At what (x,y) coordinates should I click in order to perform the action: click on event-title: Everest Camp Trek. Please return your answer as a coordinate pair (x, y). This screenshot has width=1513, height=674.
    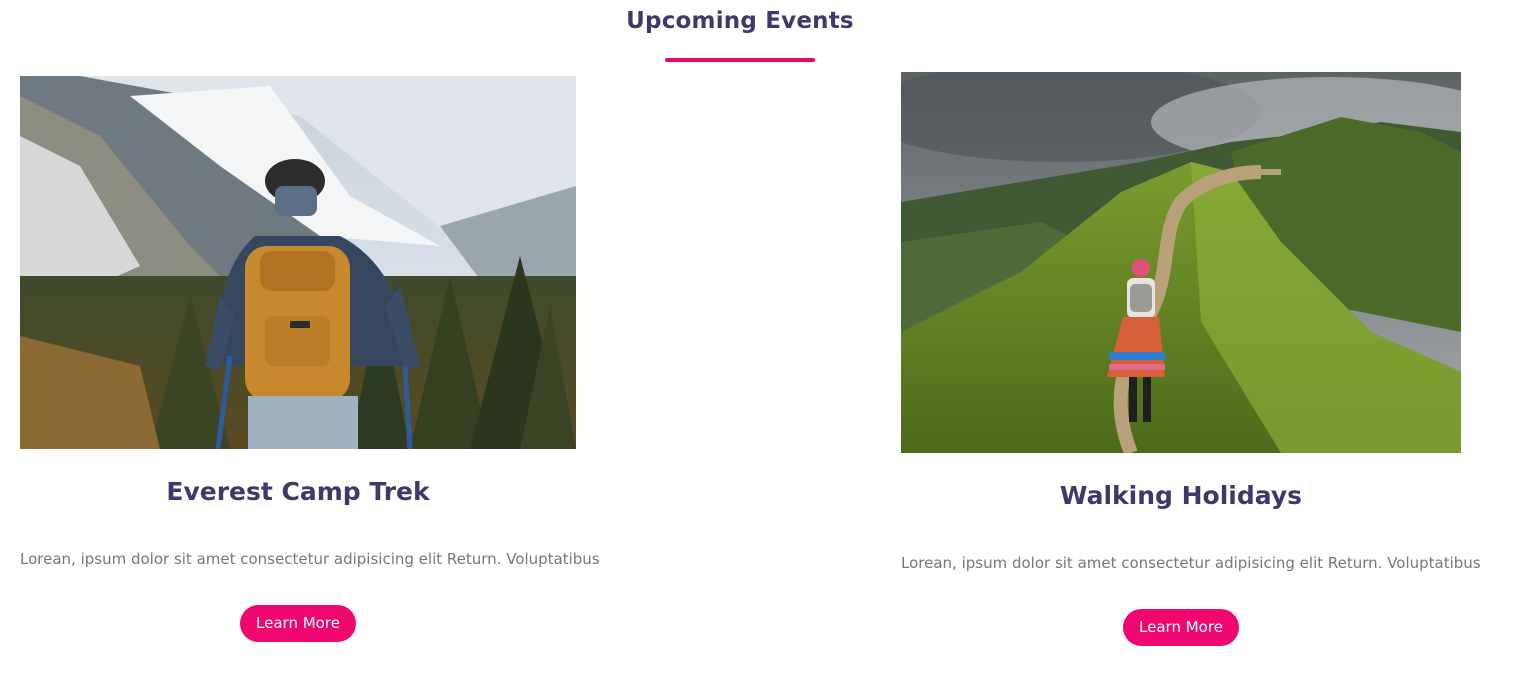
    Looking at the image, I should click on (298, 491).